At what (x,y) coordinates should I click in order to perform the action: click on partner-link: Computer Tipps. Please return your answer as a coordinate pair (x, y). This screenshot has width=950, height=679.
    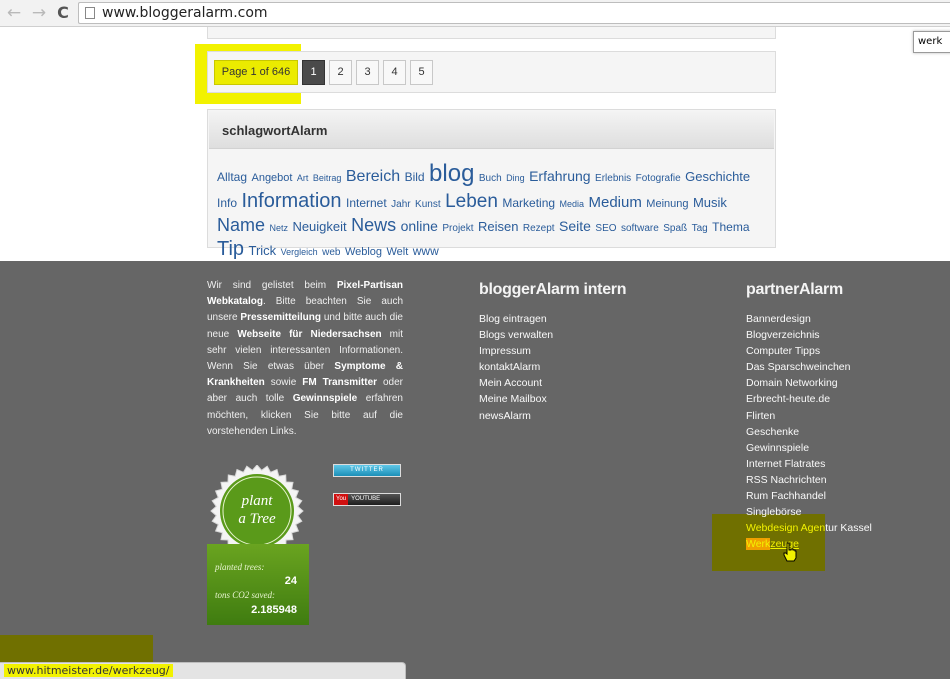
    Looking at the image, I should click on (798, 351).